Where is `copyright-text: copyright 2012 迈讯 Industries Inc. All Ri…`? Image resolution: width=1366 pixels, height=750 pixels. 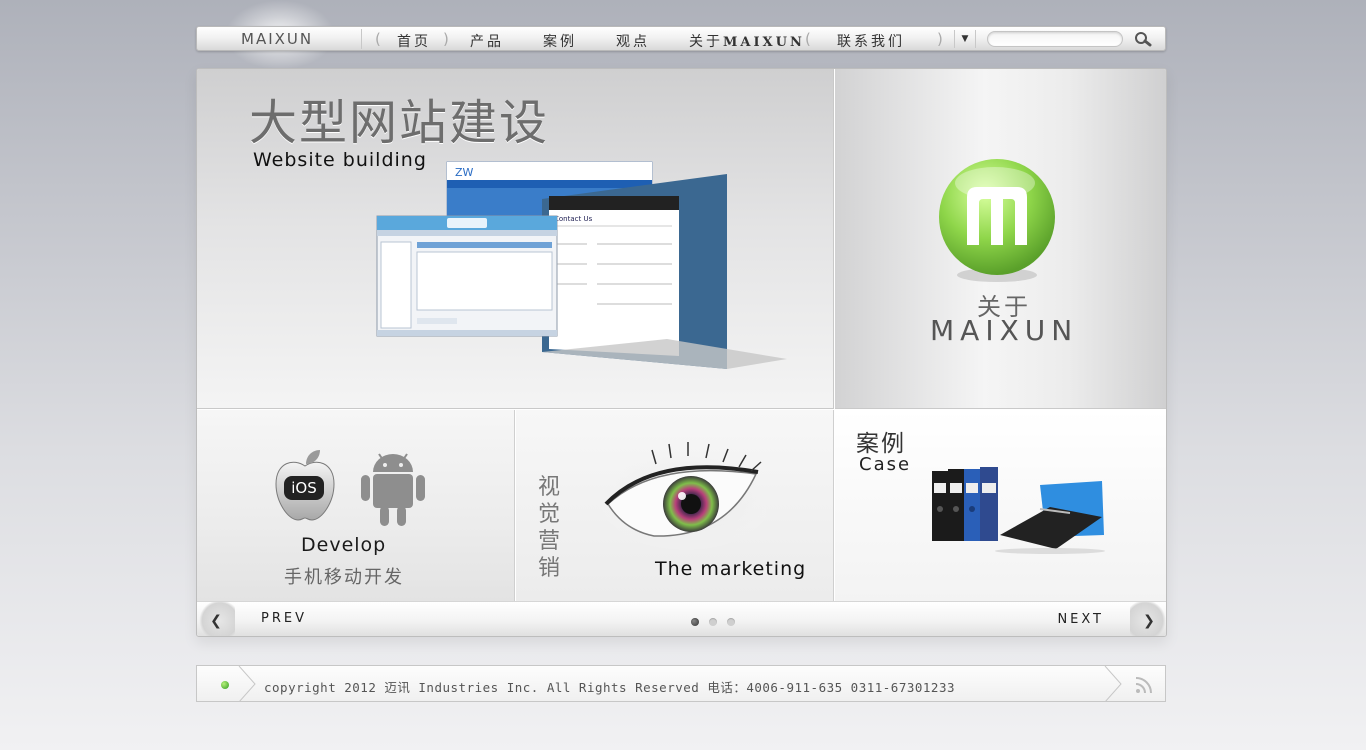 copyright-text: copyright 2012 迈讯 Industries Inc. All Ri… is located at coordinates (609, 687).